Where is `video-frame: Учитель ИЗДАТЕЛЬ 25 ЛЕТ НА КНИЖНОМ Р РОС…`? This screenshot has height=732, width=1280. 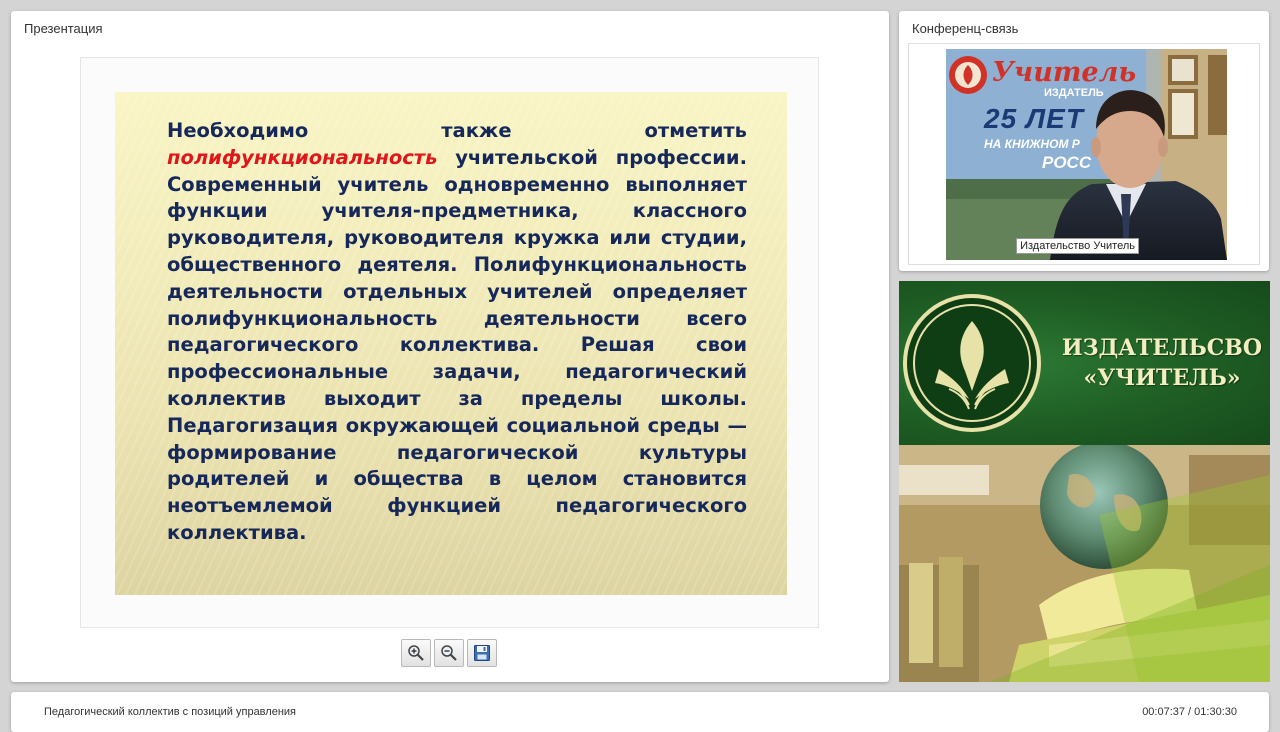
video-frame: Учитель ИЗДАТЕЛЬ 25 ЛЕТ НА КНИЖНОМ Р РОС… is located at coordinates (1084, 154).